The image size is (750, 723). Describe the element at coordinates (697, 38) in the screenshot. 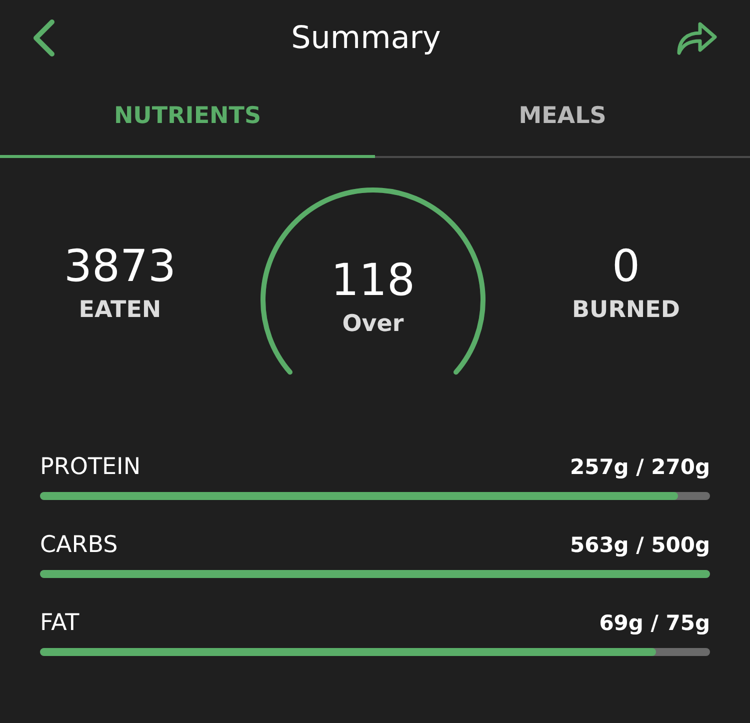

I see `share-icon` at that location.